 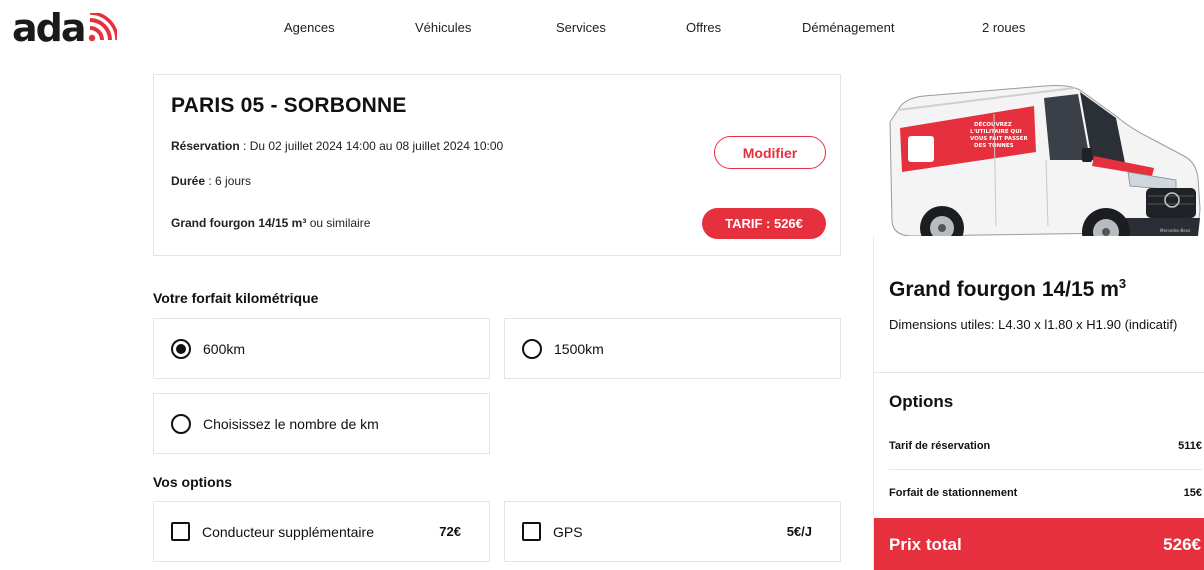 What do you see at coordinates (1045, 469) in the screenshot?
I see `row-divider` at bounding box center [1045, 469].